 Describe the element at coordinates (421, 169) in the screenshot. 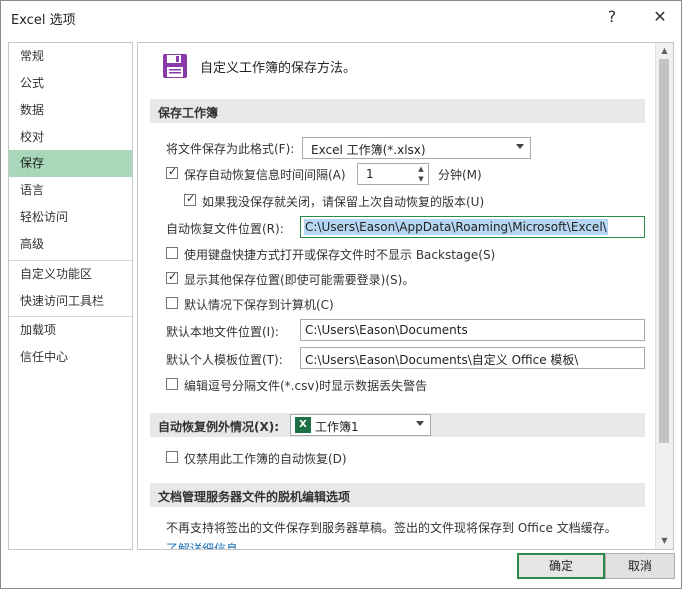

I see `spin-up-icon: ▲` at that location.